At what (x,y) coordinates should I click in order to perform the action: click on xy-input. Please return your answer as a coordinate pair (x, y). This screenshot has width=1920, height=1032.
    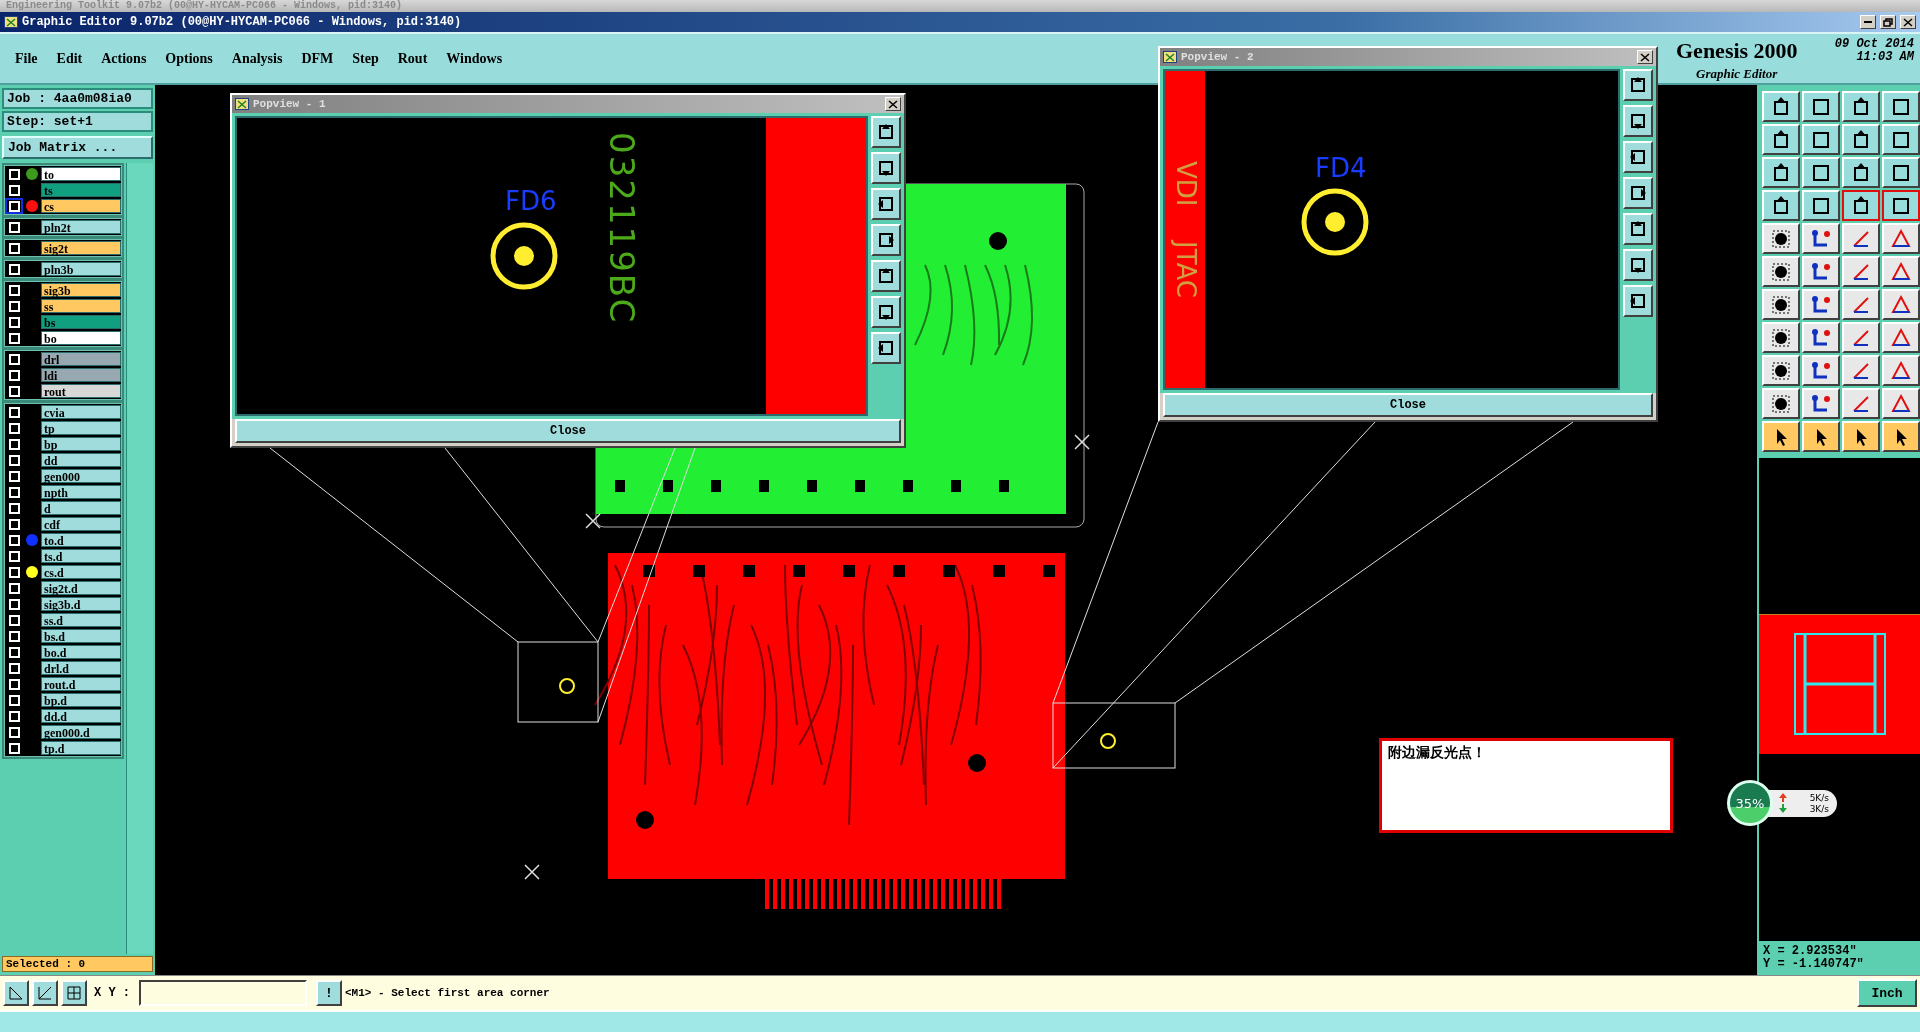
    Looking at the image, I should click on (223, 993).